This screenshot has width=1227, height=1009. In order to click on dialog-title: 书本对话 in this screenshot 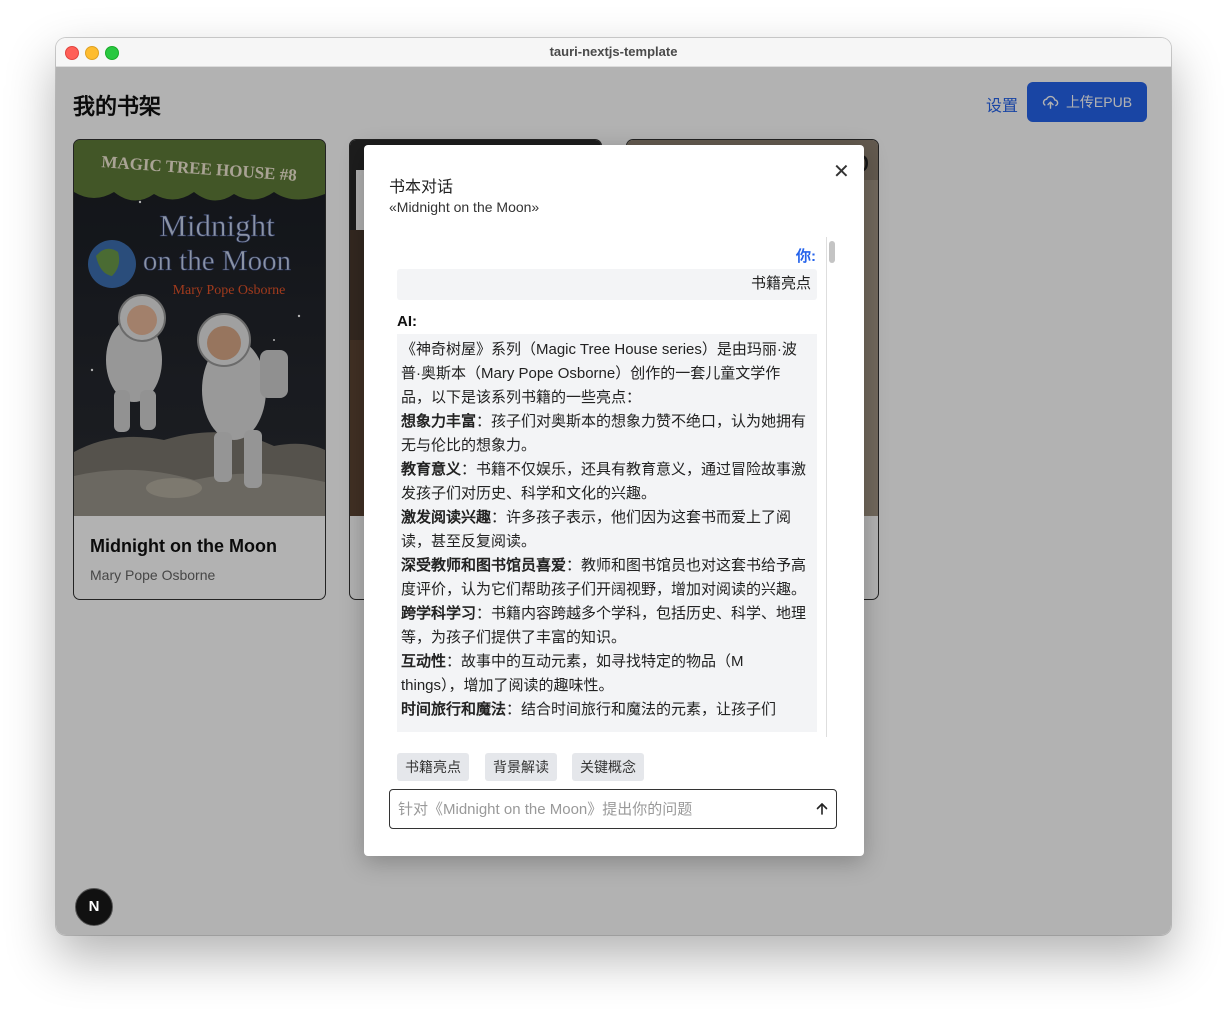, I will do `click(421, 187)`.